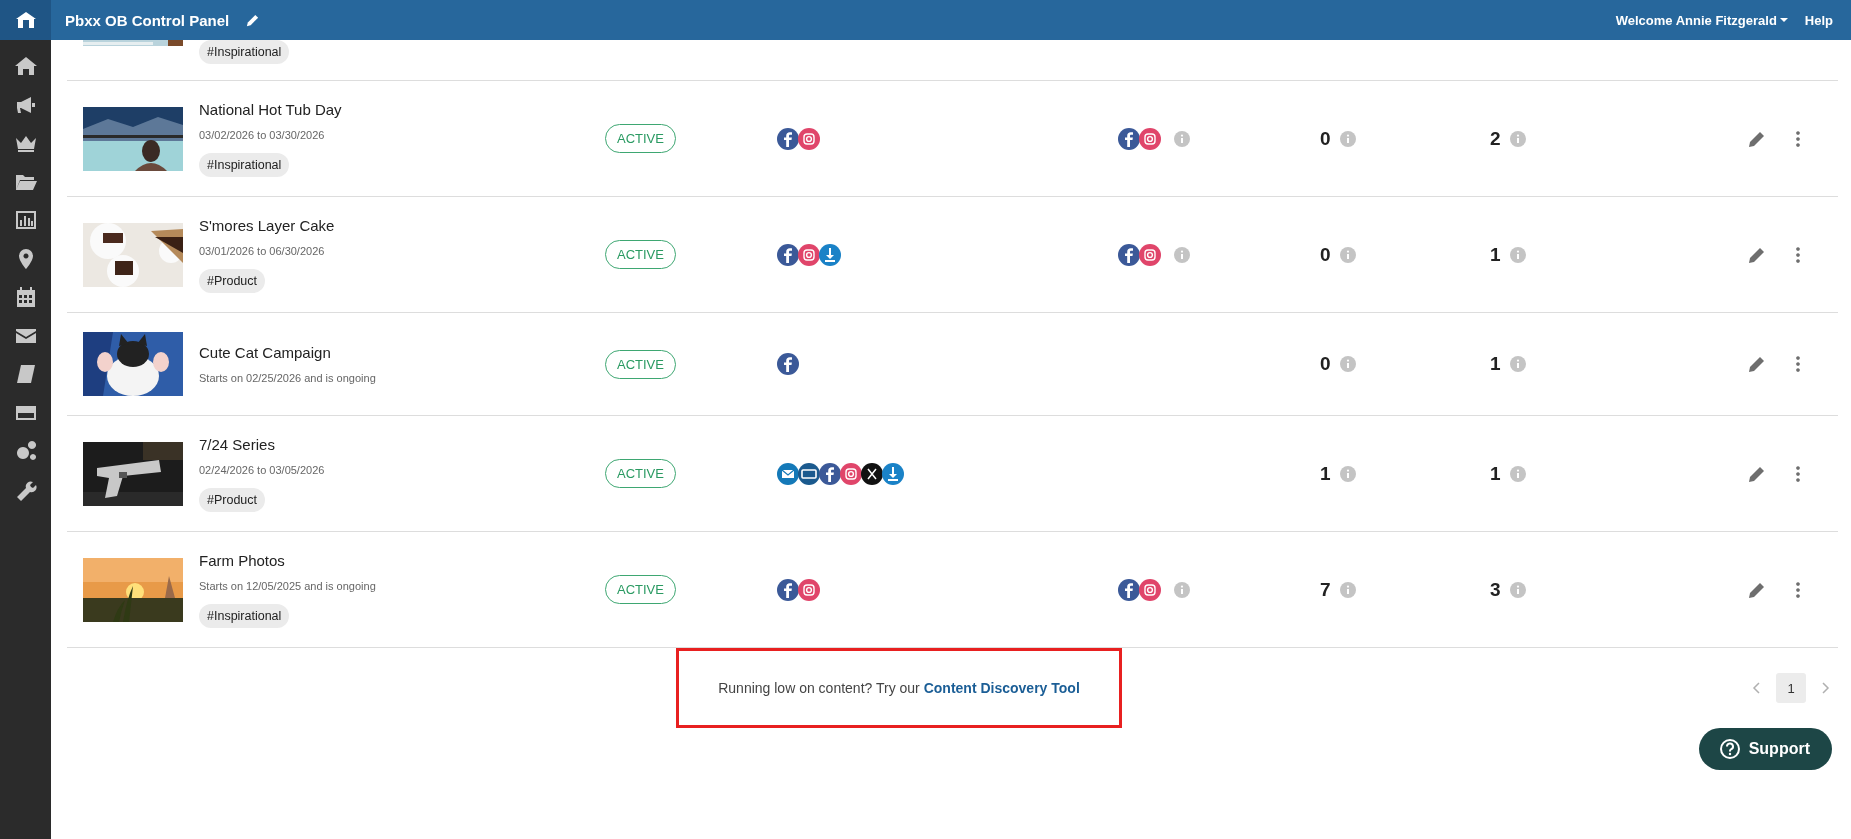 The height and width of the screenshot is (839, 1851). Describe the element at coordinates (1495, 589) in the screenshot. I see `count-value: 3` at that location.